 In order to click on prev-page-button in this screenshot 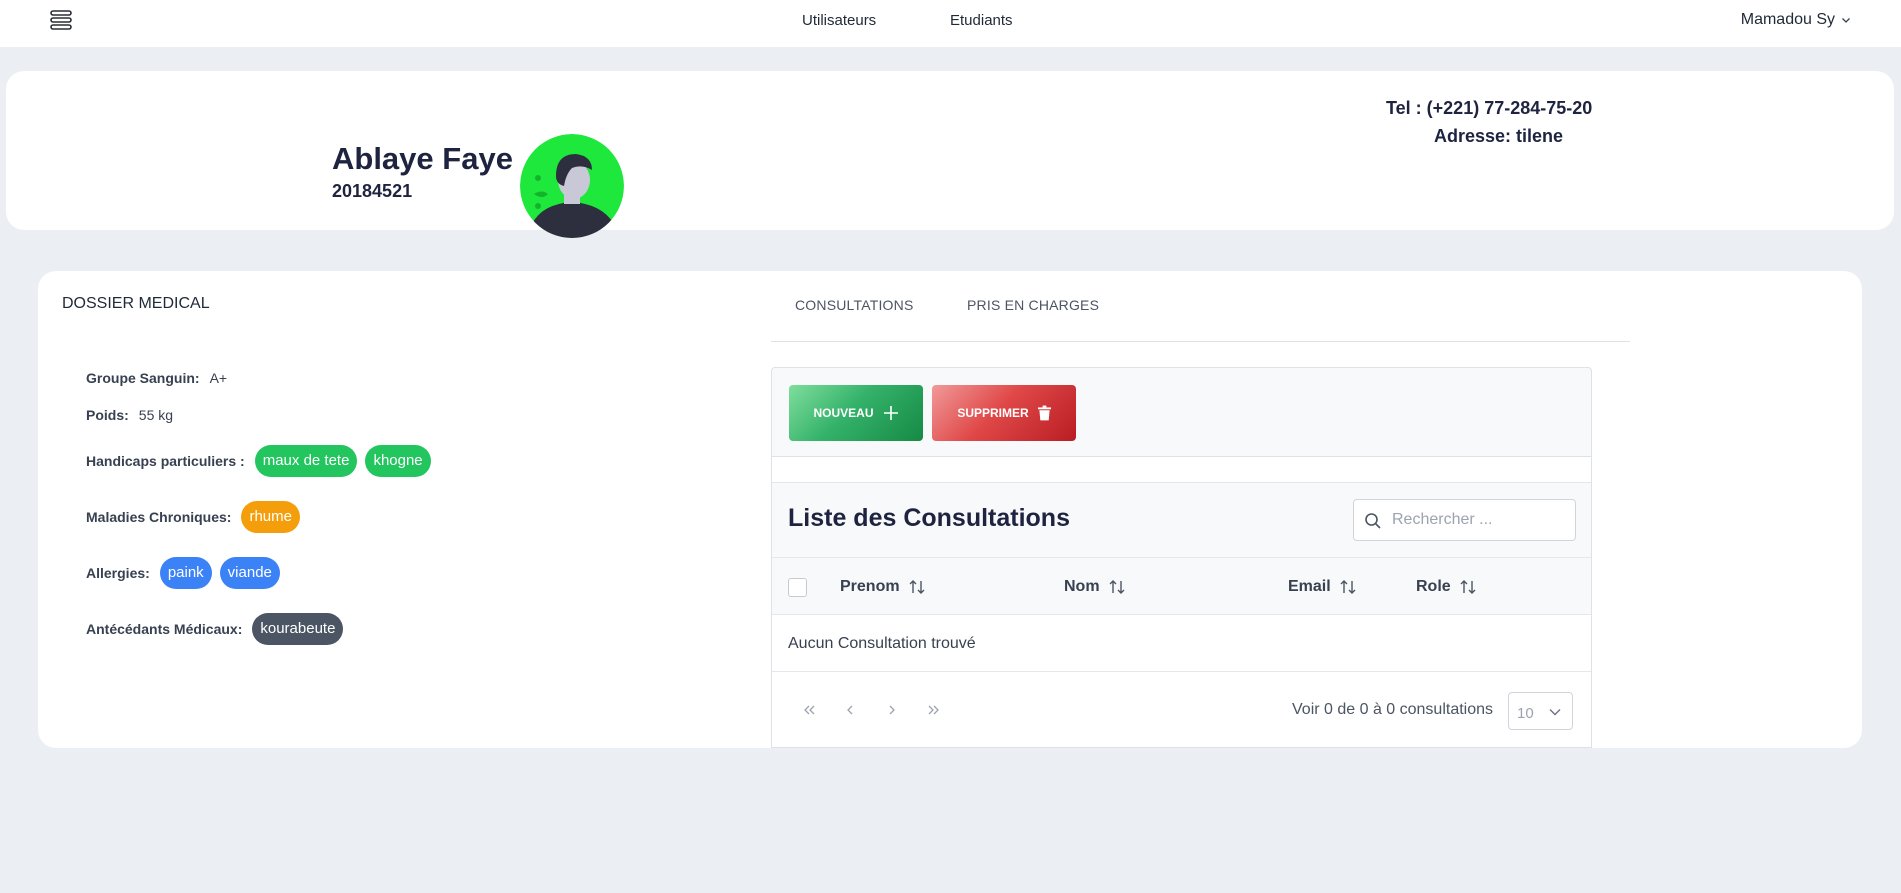, I will do `click(850, 710)`.